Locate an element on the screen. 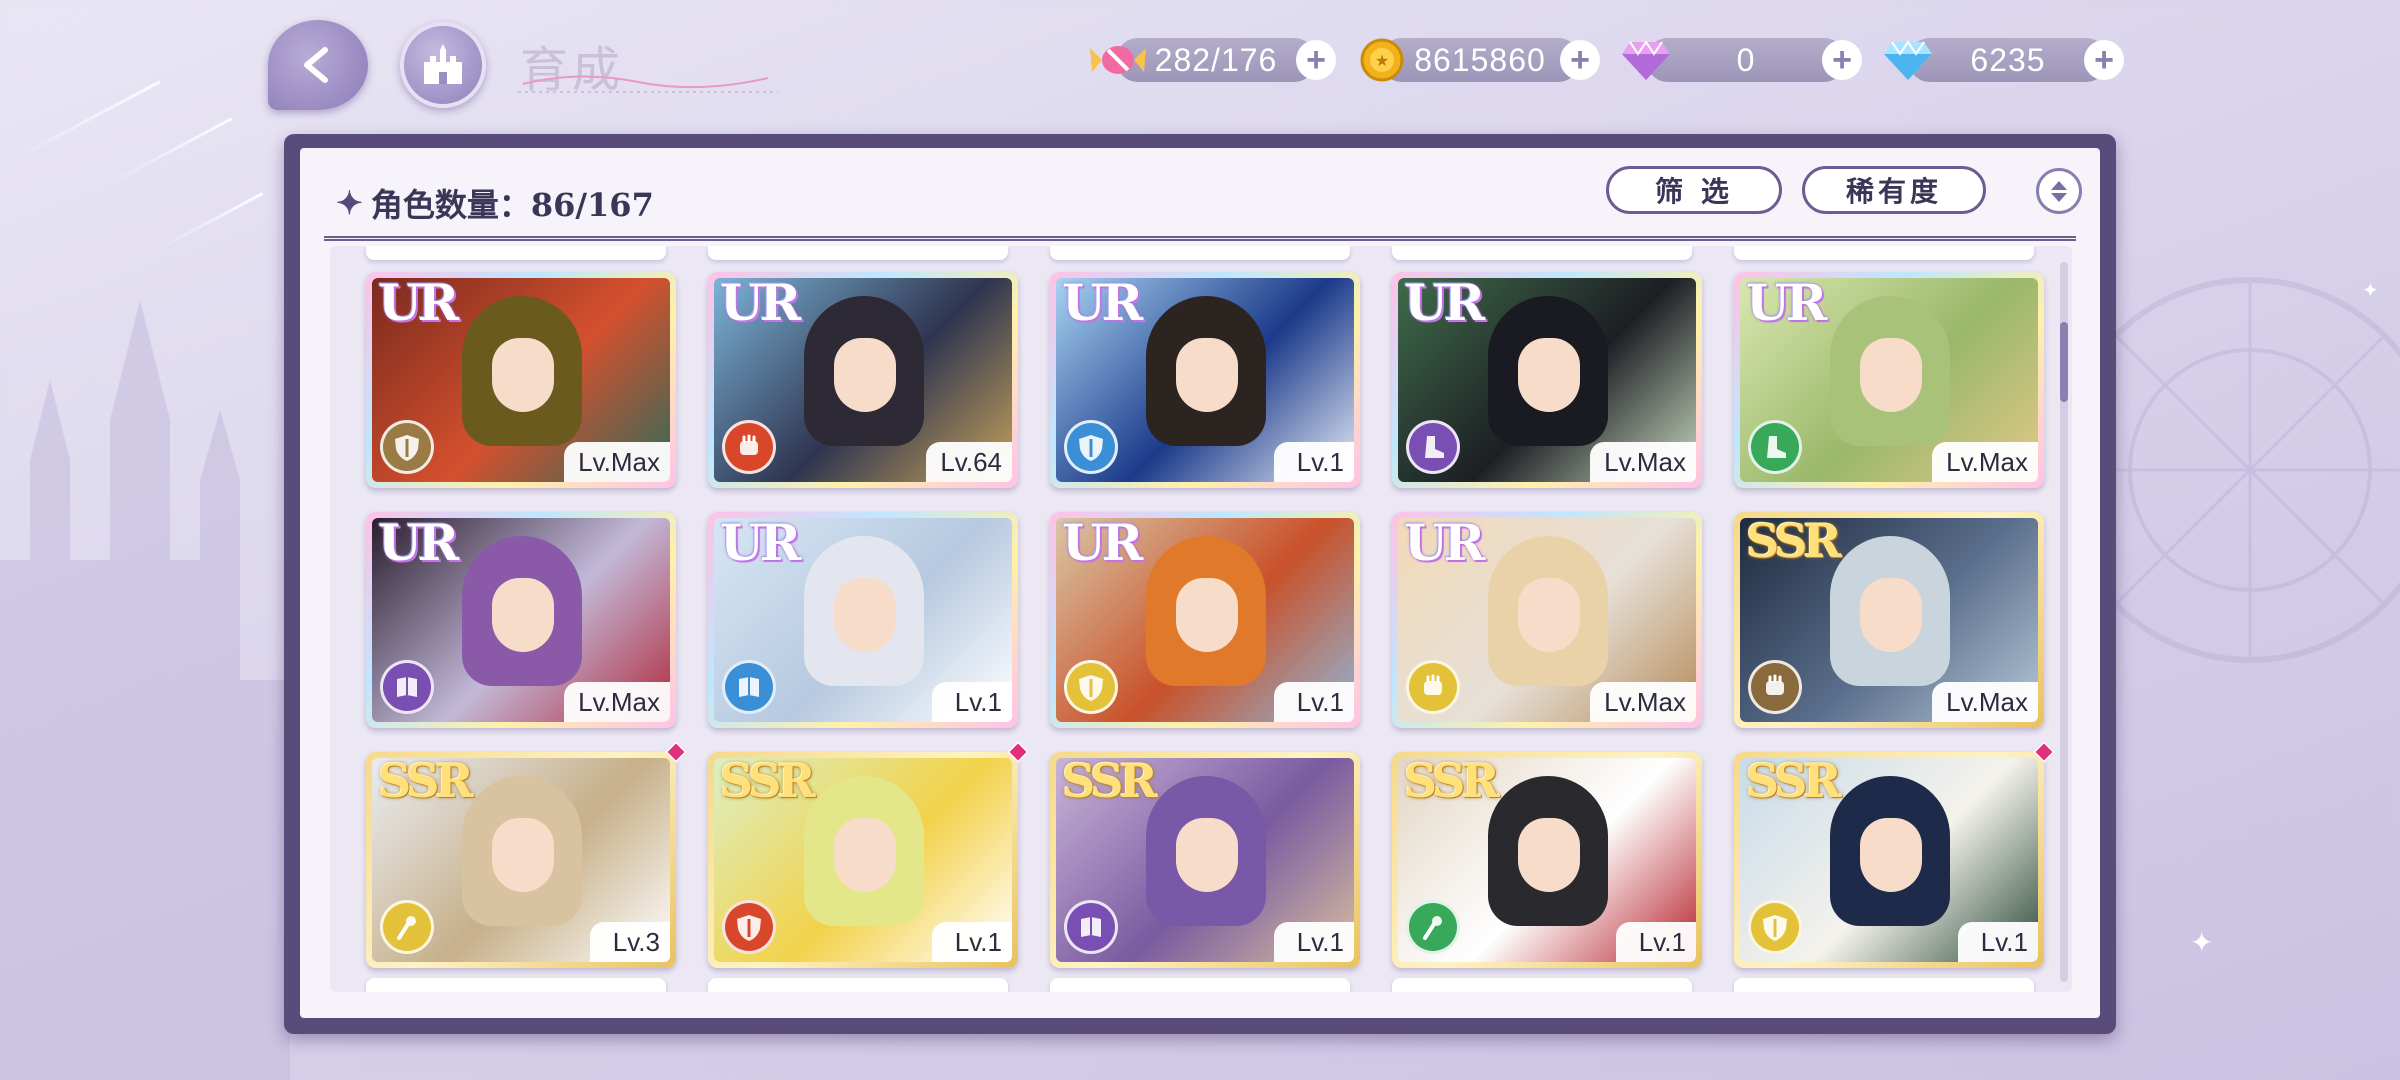  diamond-value: 6235 is located at coordinates (2008, 59).